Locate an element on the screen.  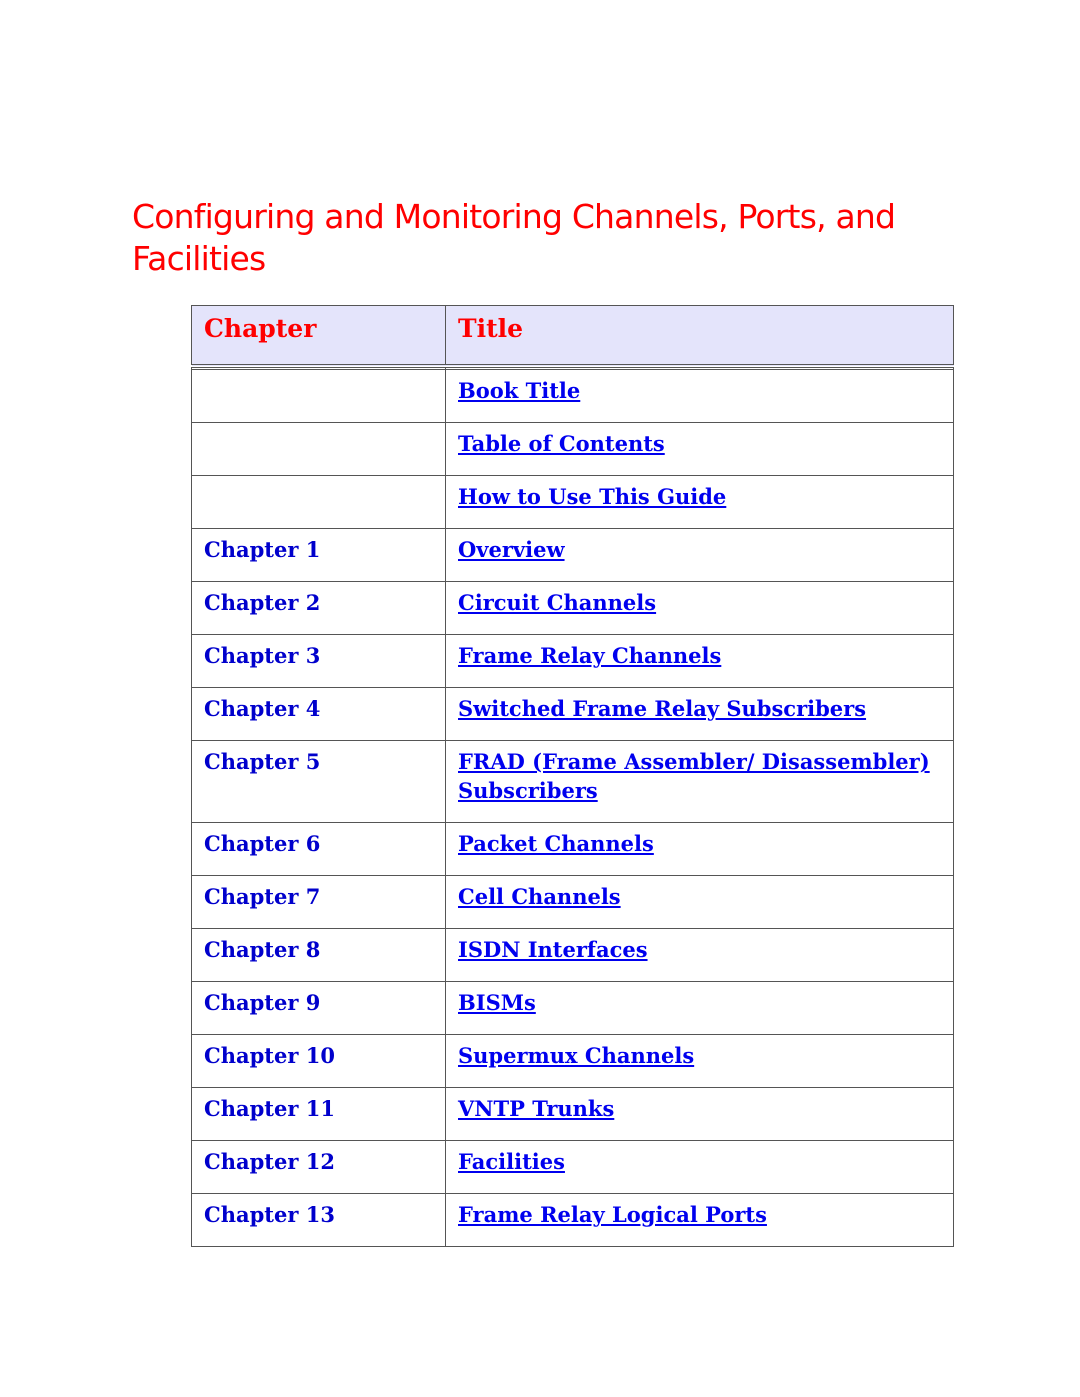
chapter-cell: Chapter 11 is located at coordinates (318, 1114).